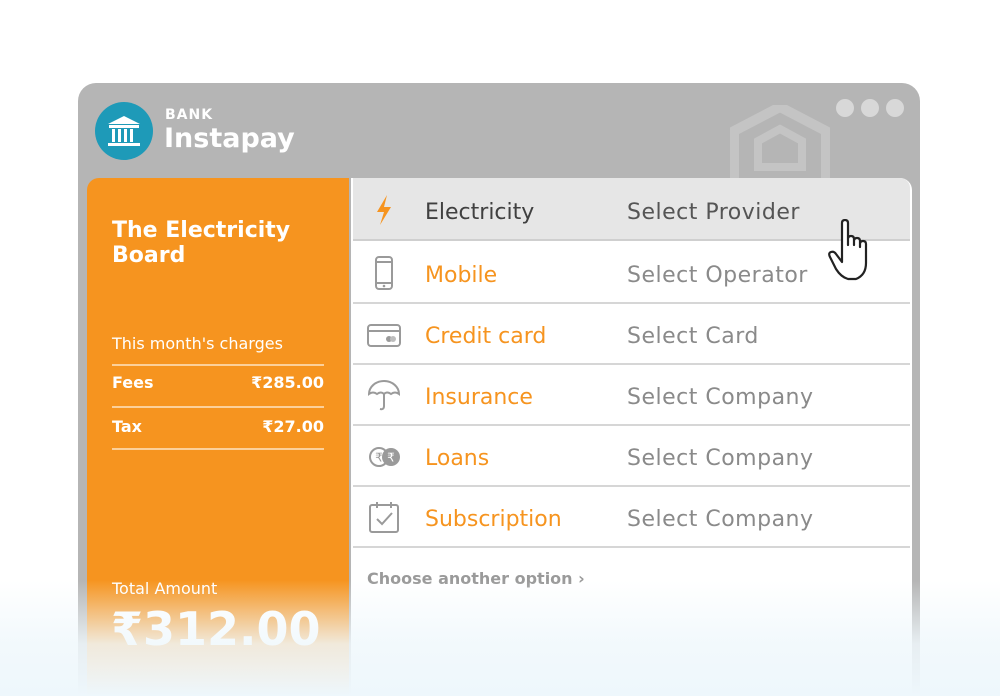 This screenshot has height=696, width=1000. Describe the element at coordinates (133, 382) in the screenshot. I see `charge-label: Fees` at that location.